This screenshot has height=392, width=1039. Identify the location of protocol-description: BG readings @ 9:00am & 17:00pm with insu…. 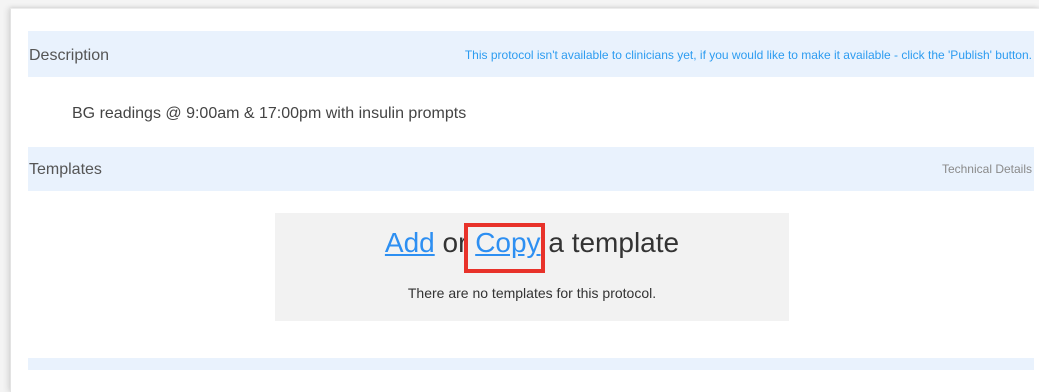
(269, 113).